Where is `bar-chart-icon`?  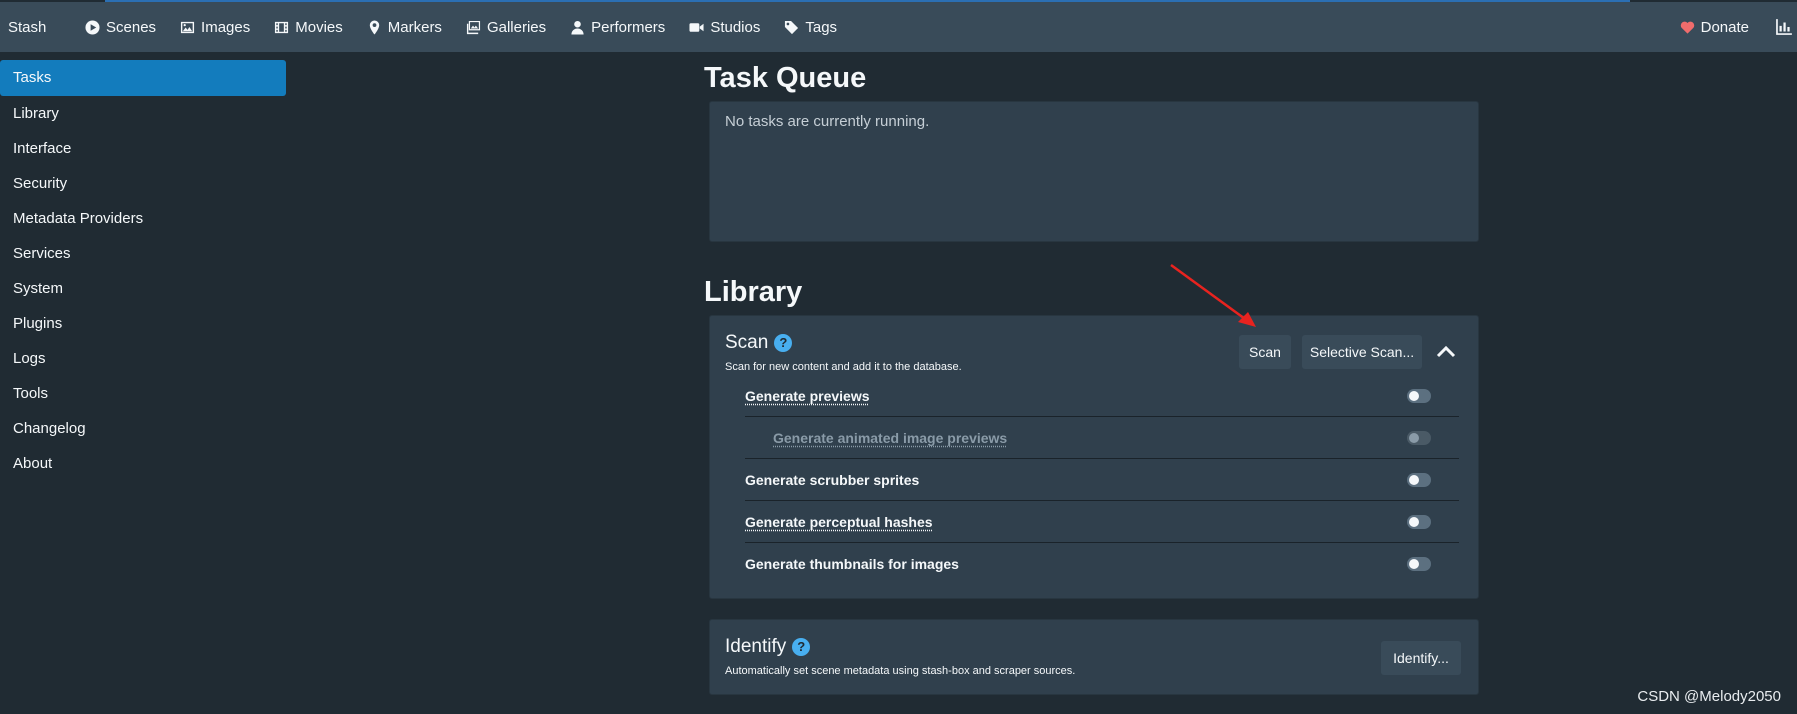 bar-chart-icon is located at coordinates (1784, 27).